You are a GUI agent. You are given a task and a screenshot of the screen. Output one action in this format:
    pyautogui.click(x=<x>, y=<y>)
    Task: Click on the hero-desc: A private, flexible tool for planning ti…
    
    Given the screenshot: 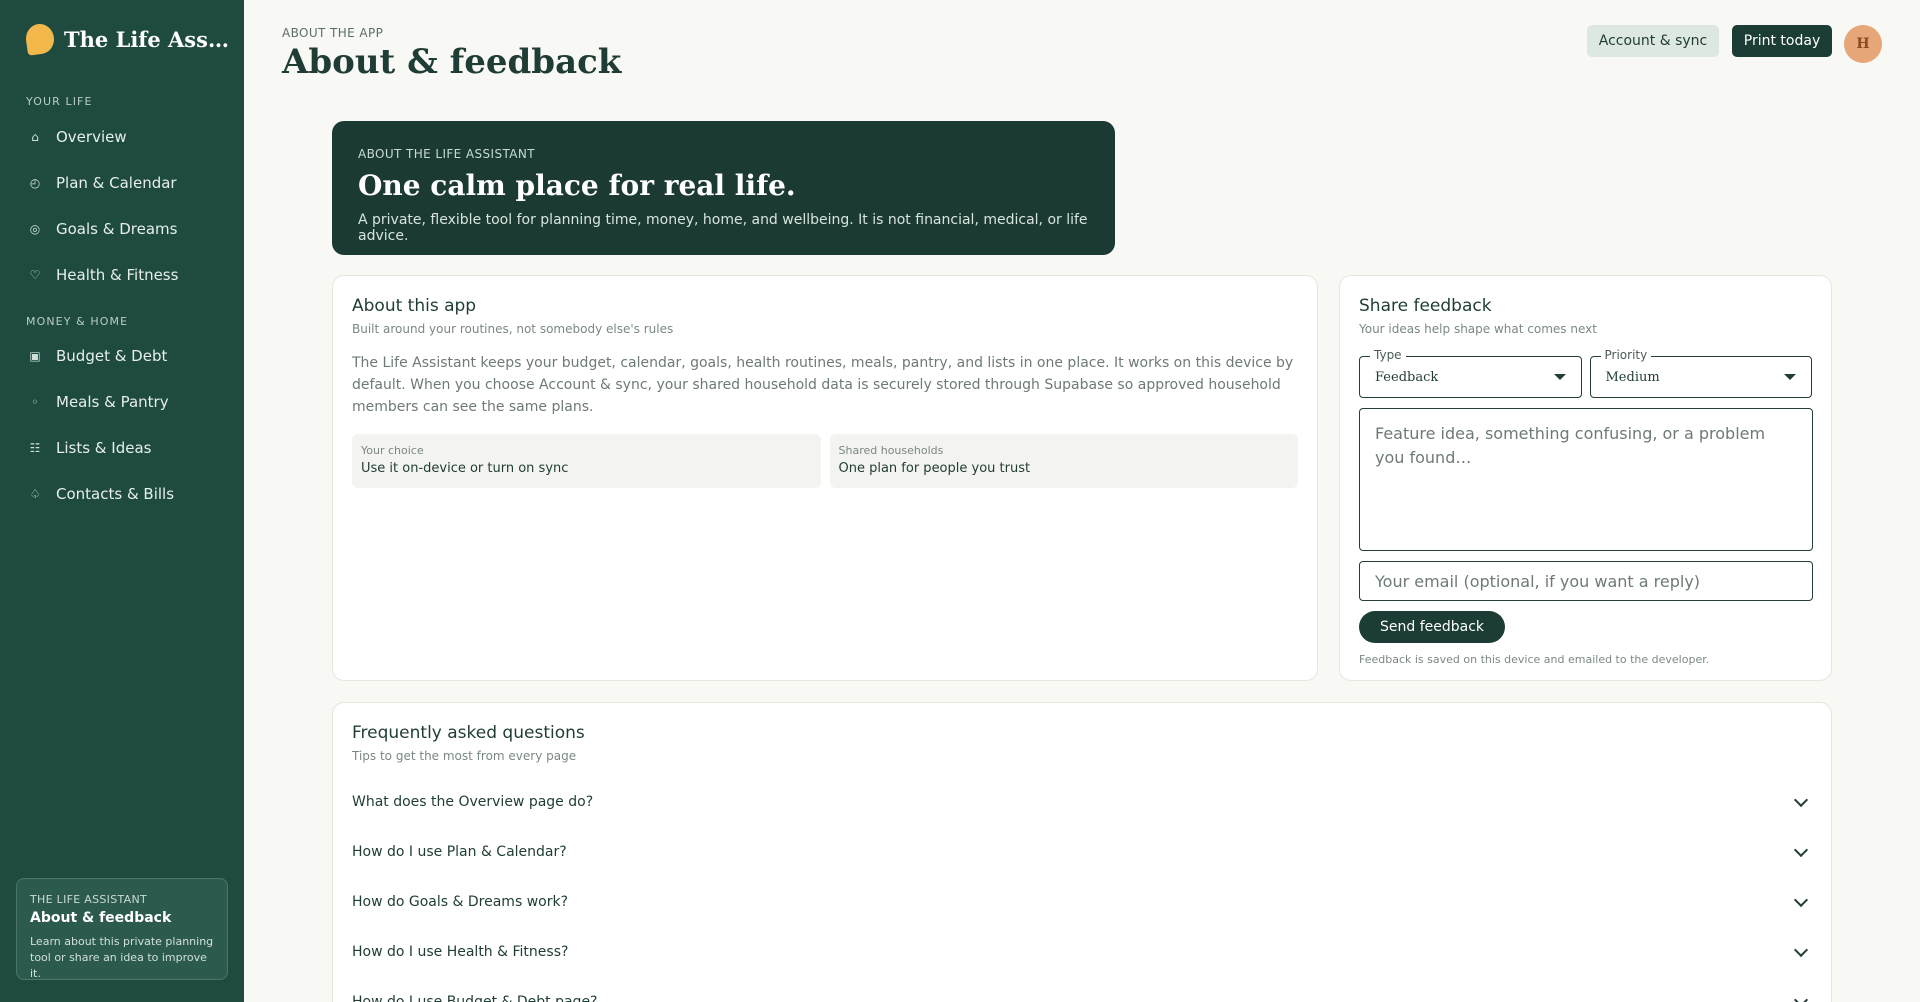 What is the action you would take?
    pyautogui.click(x=723, y=228)
    